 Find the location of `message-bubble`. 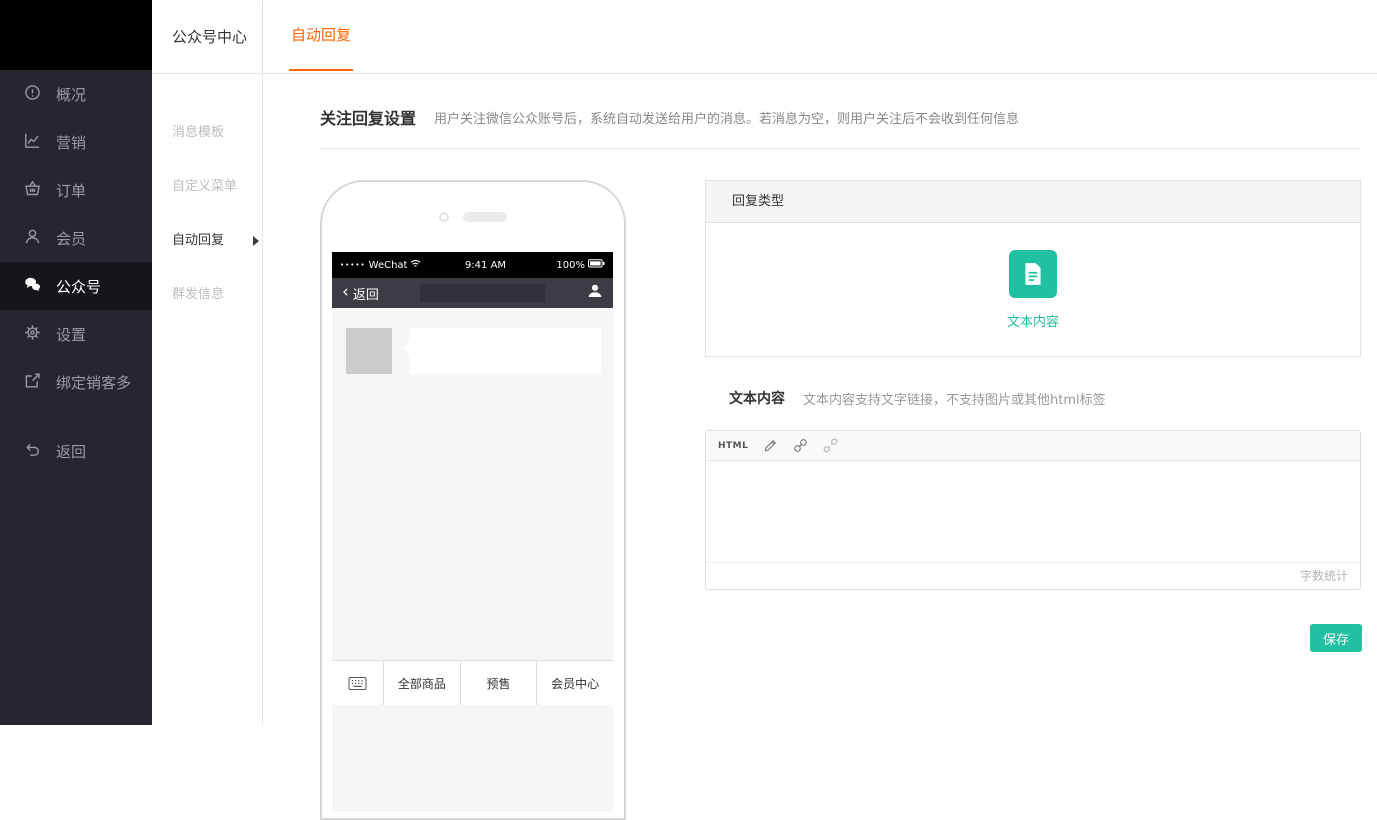

message-bubble is located at coordinates (502, 351).